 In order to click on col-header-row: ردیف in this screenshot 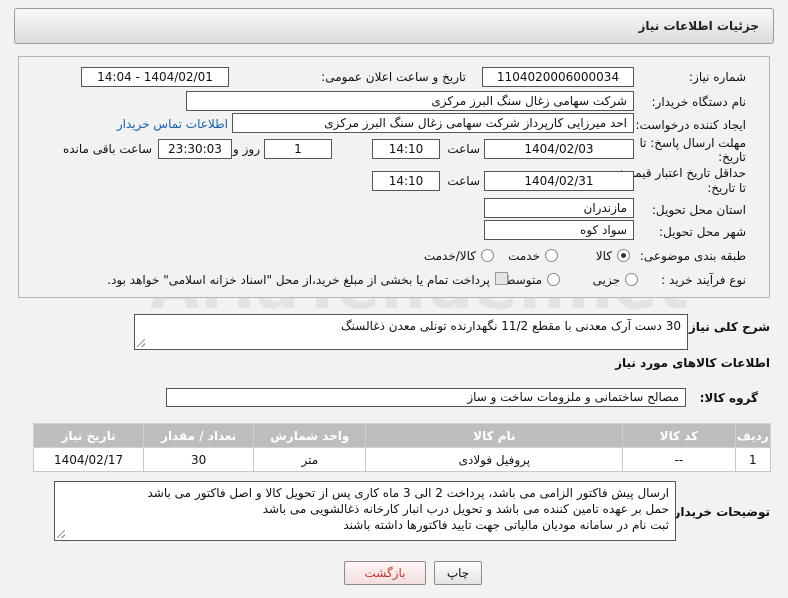, I will do `click(753, 435)`.